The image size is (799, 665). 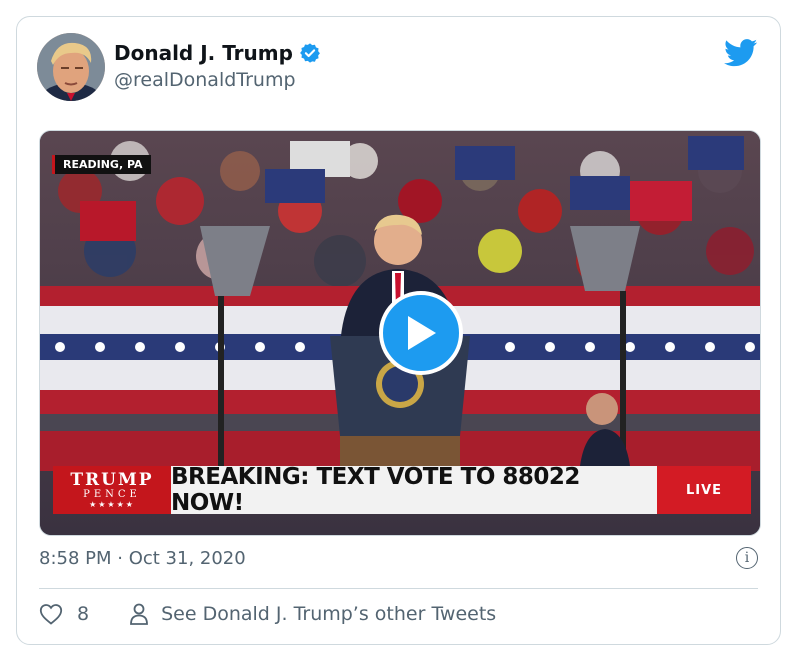 I want to click on logo-stars: ★★★★★, so click(x=112, y=504).